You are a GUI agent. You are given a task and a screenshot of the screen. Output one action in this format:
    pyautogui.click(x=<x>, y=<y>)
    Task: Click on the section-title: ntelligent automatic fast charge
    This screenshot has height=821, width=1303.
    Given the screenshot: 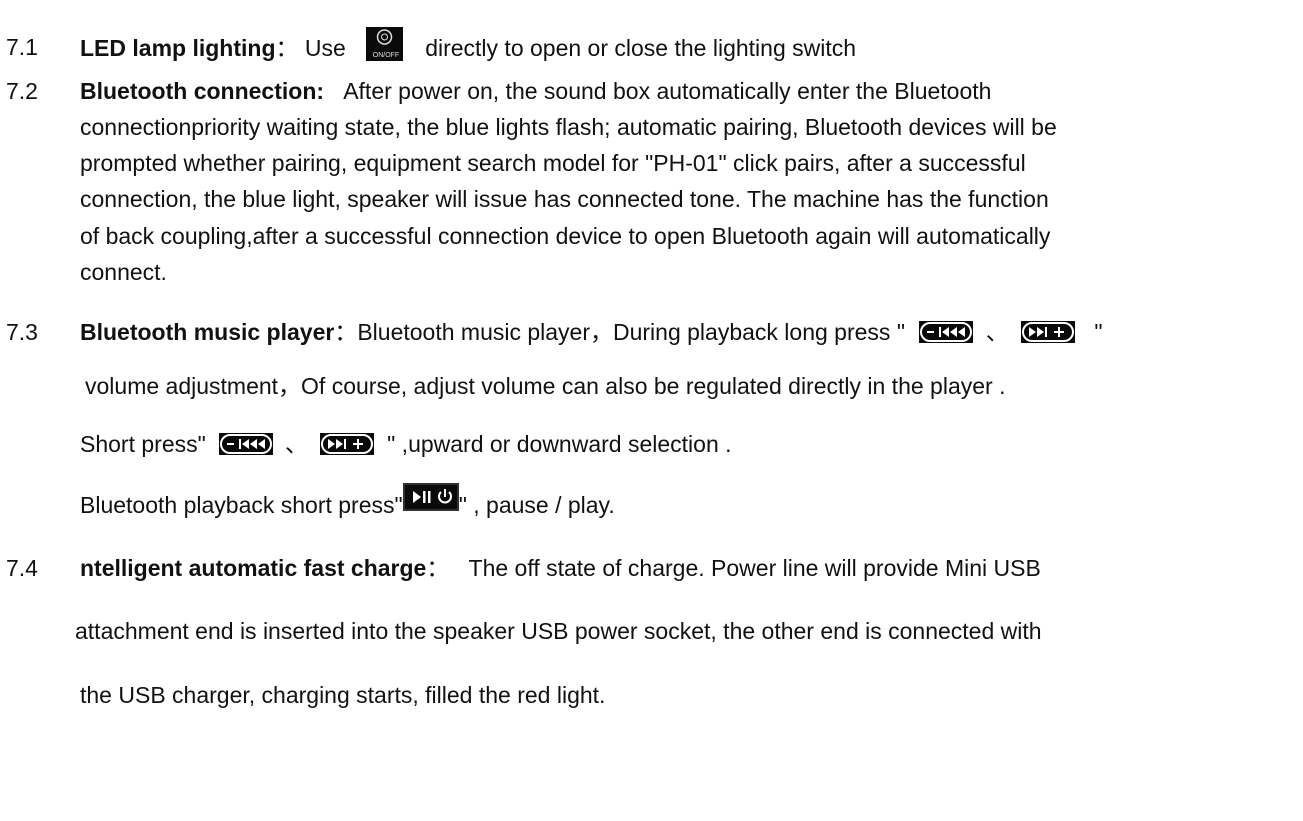 What is the action you would take?
    pyautogui.click(x=253, y=568)
    